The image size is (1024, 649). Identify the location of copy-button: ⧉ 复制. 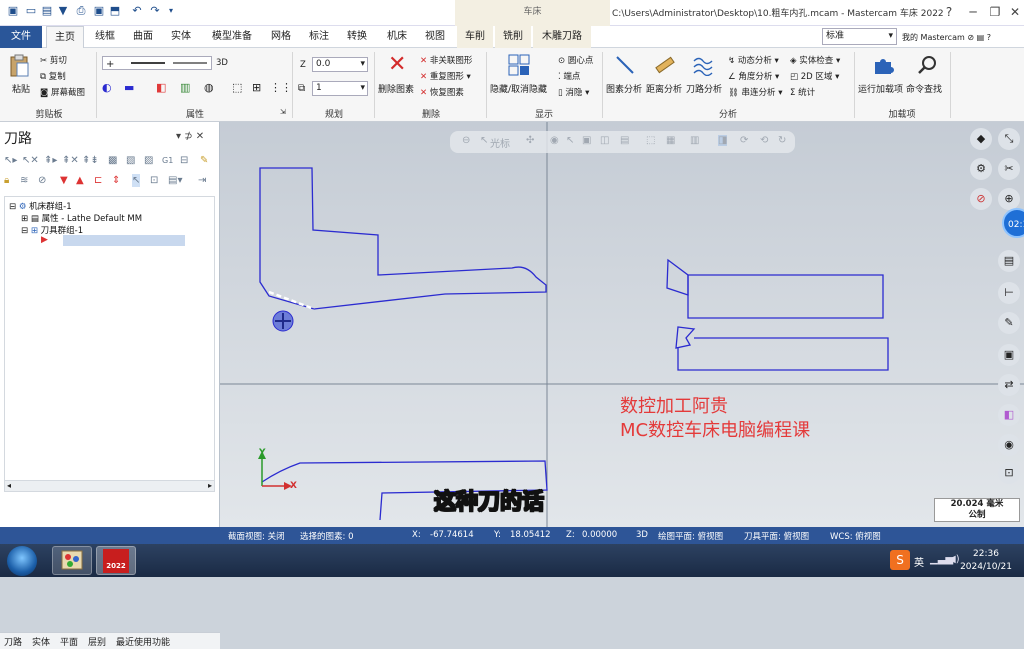
(53, 76).